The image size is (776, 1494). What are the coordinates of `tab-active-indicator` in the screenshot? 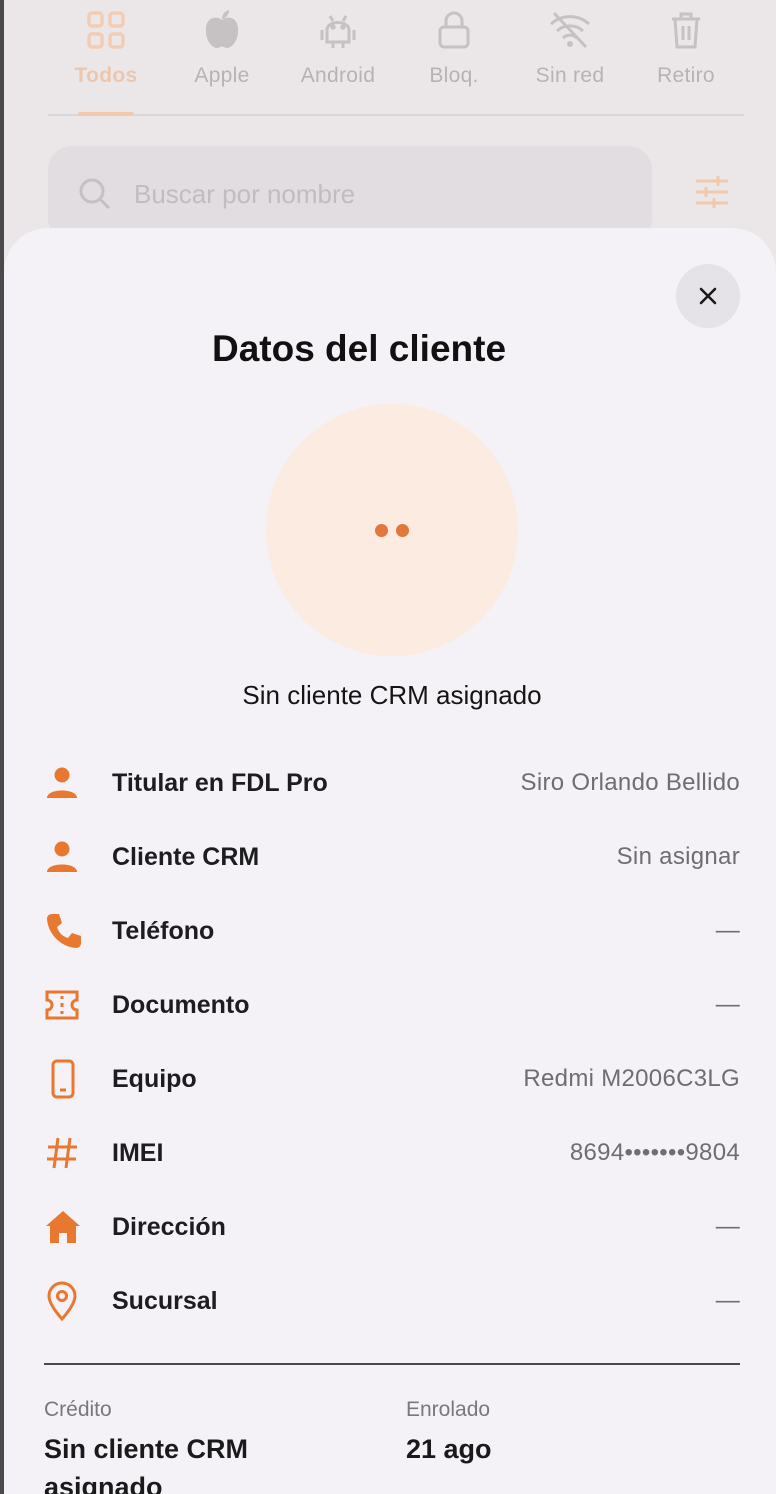 It's located at (106, 114).